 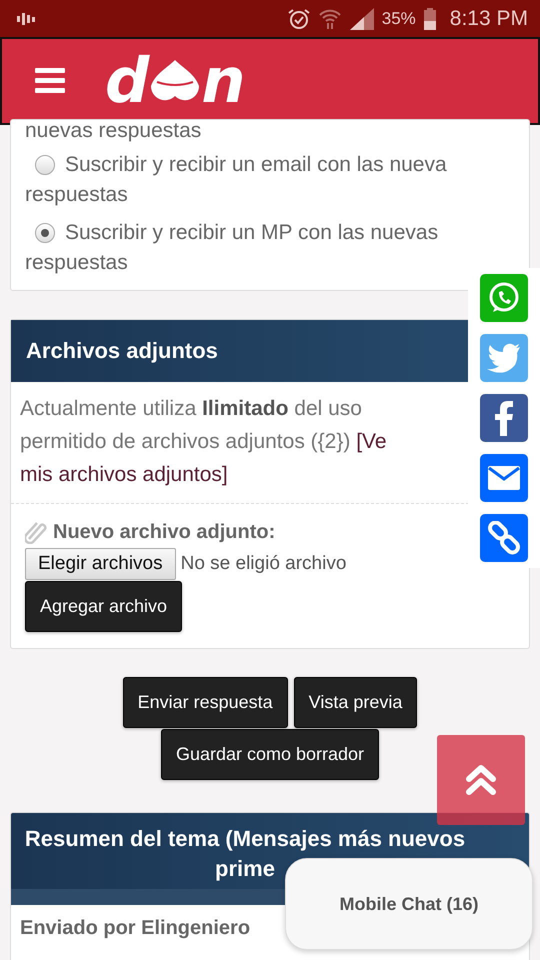 I want to click on envelope-icon, so click(x=504, y=478).